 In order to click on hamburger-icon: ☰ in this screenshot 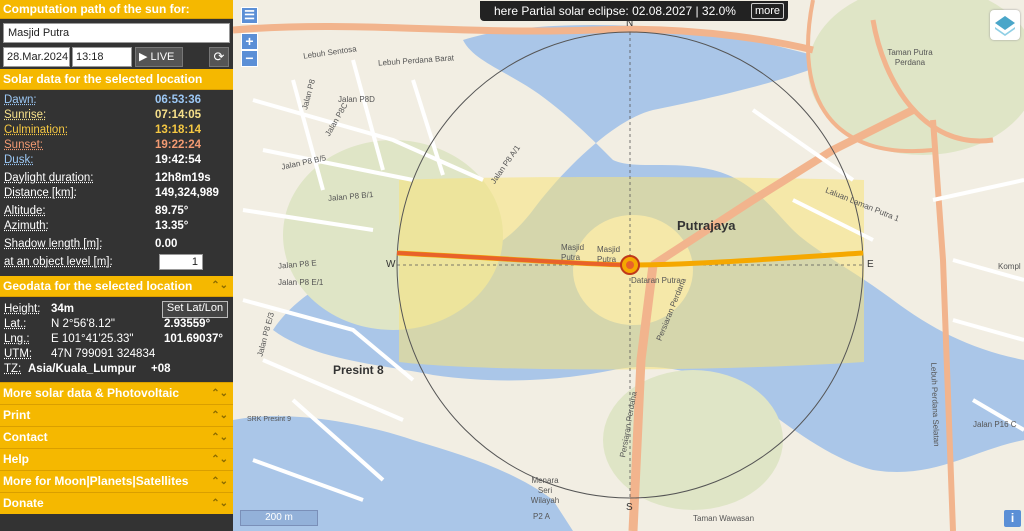, I will do `click(249, 15)`.